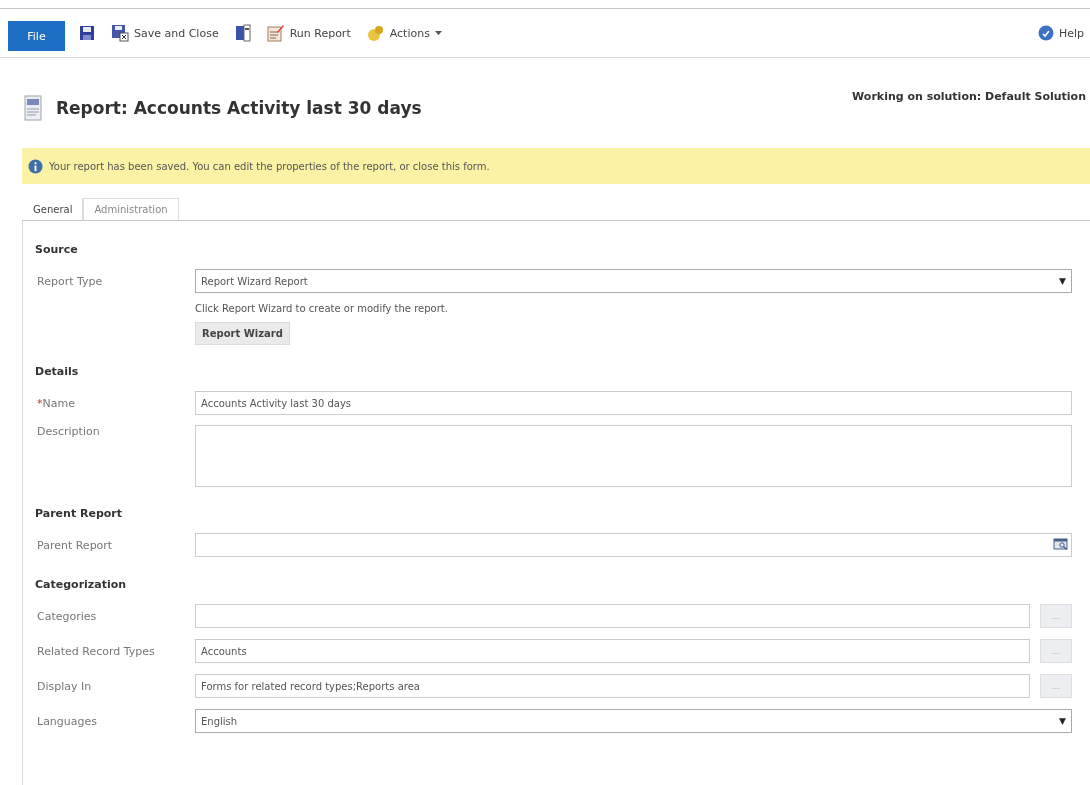  Describe the element at coordinates (1061, 545) in the screenshot. I see `lookup-icon` at that location.